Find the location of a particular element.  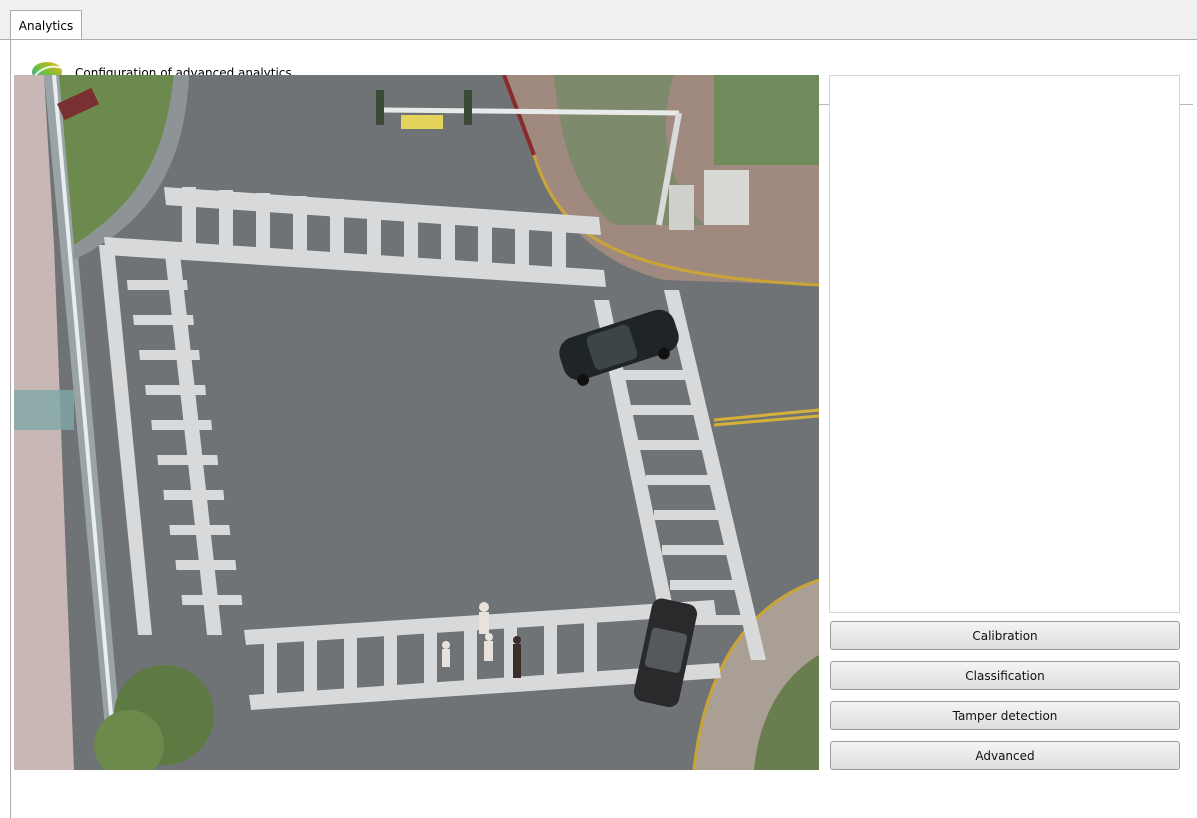

calibration-button: Calibration is located at coordinates (1005, 635).